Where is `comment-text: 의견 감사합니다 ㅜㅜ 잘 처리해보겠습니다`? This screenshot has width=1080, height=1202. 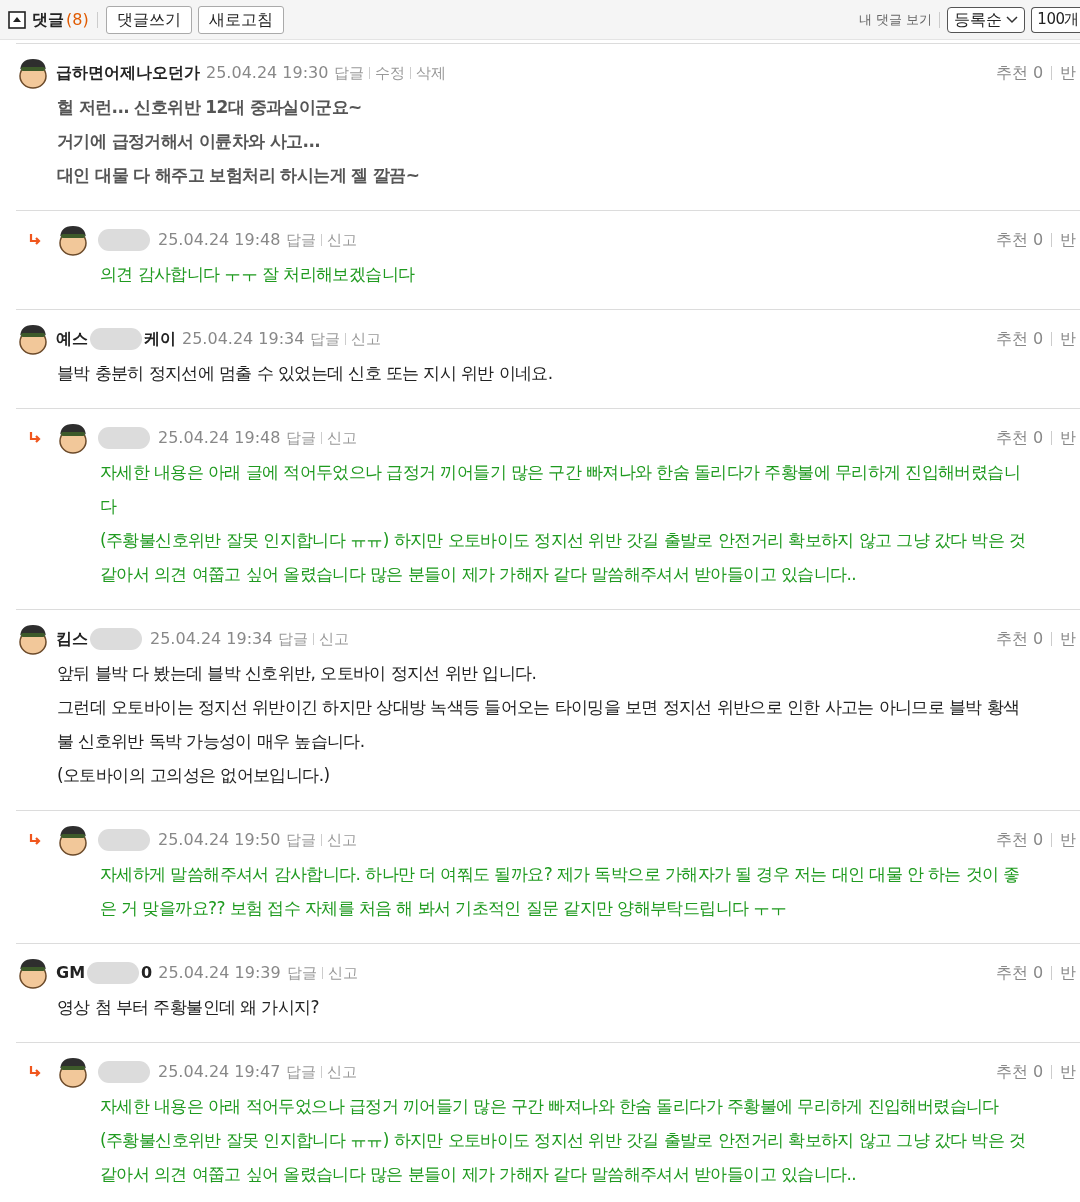 comment-text: 의견 감사합니다 ㅜㅜ 잘 처리해보겠습니다 is located at coordinates (257, 274).